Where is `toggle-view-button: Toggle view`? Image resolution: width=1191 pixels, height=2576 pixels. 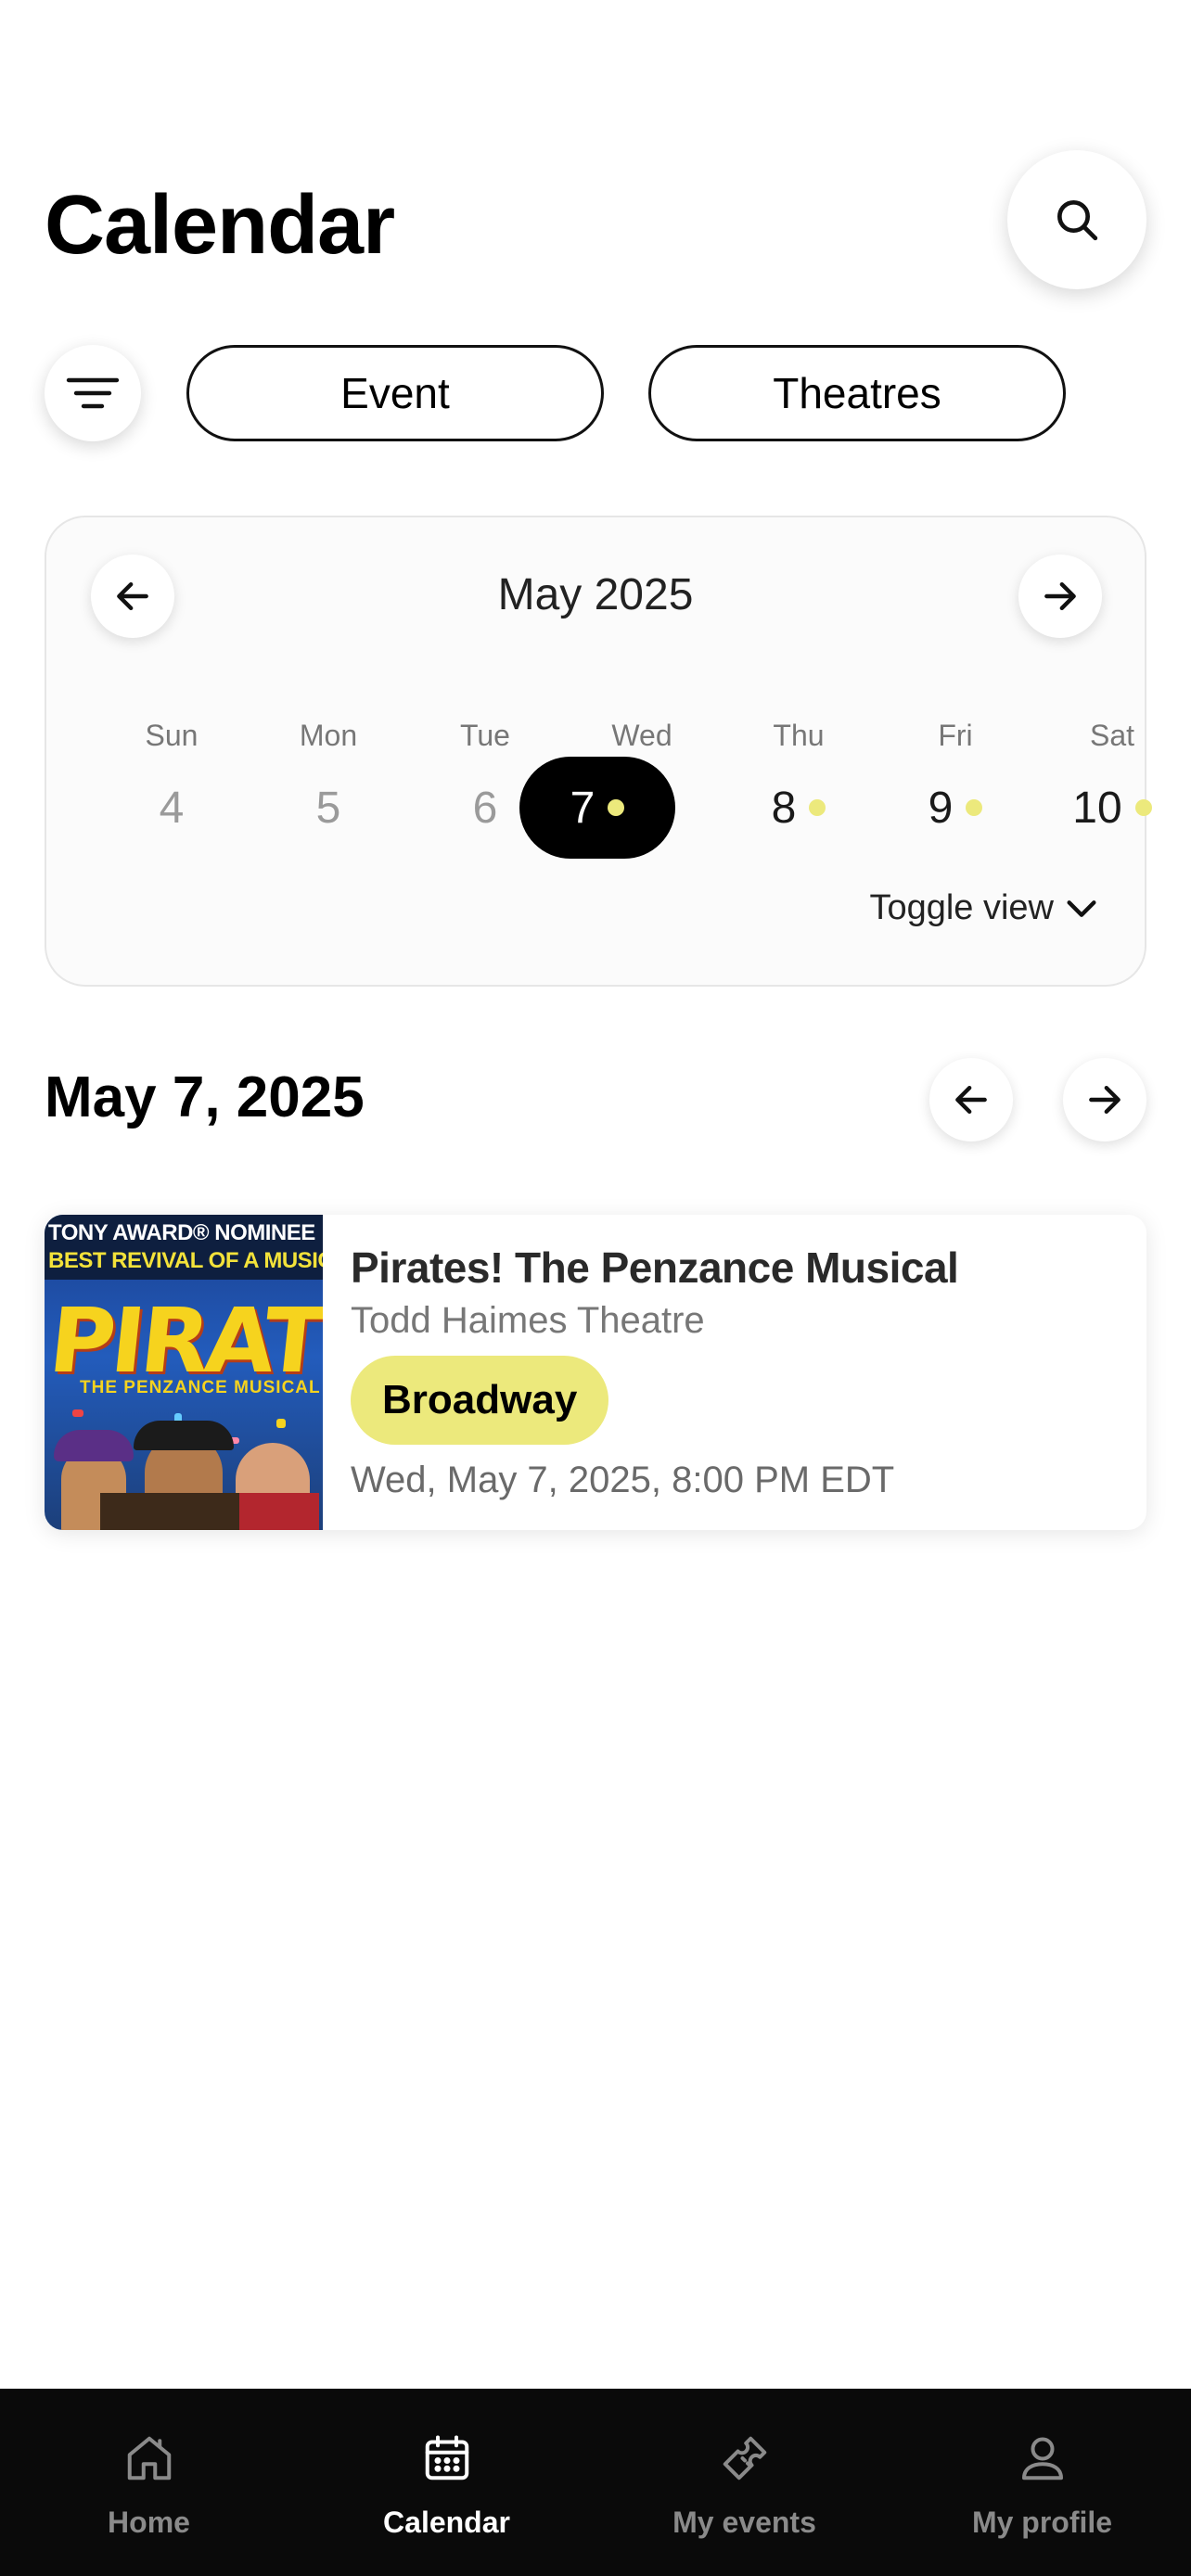 toggle-view-button: Toggle view is located at coordinates (984, 908).